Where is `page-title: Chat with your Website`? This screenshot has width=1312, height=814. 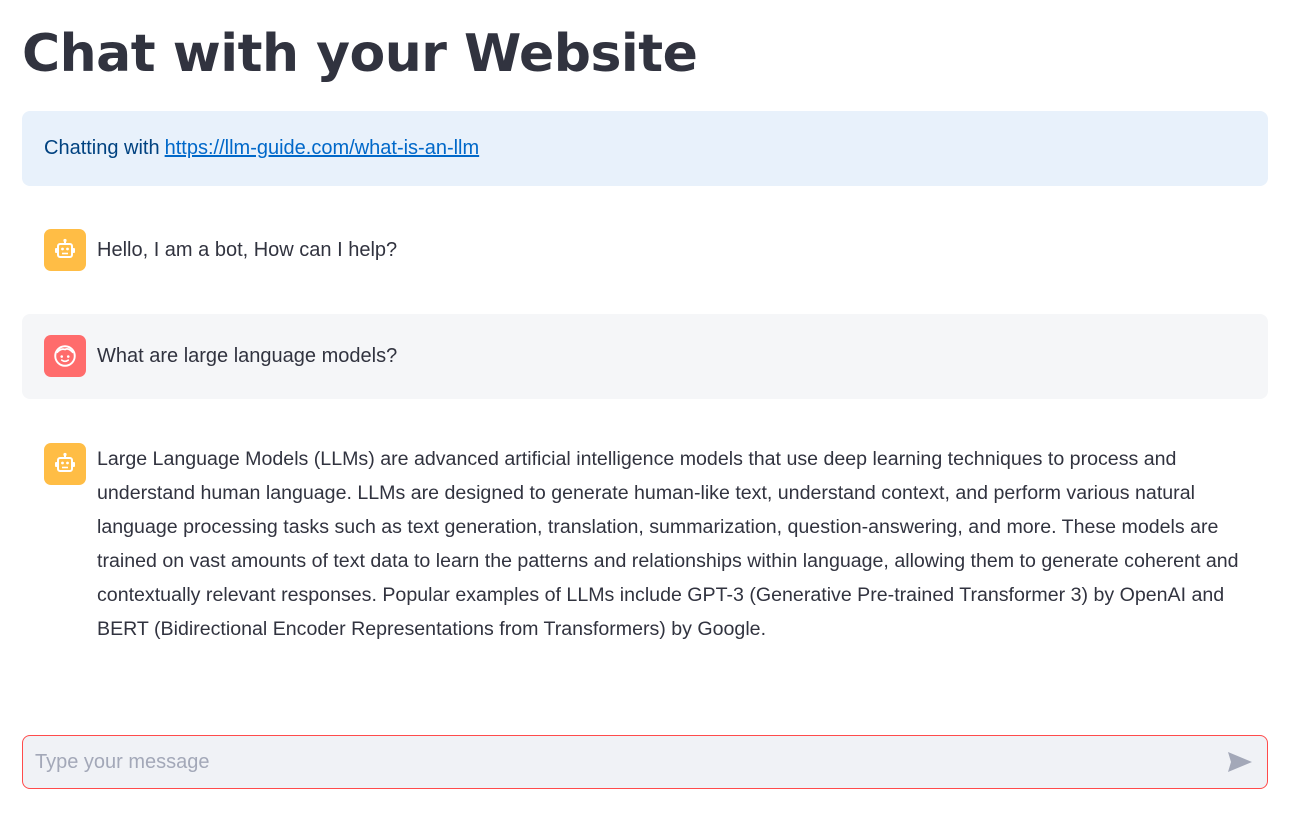
page-title: Chat with your Website is located at coordinates (360, 54).